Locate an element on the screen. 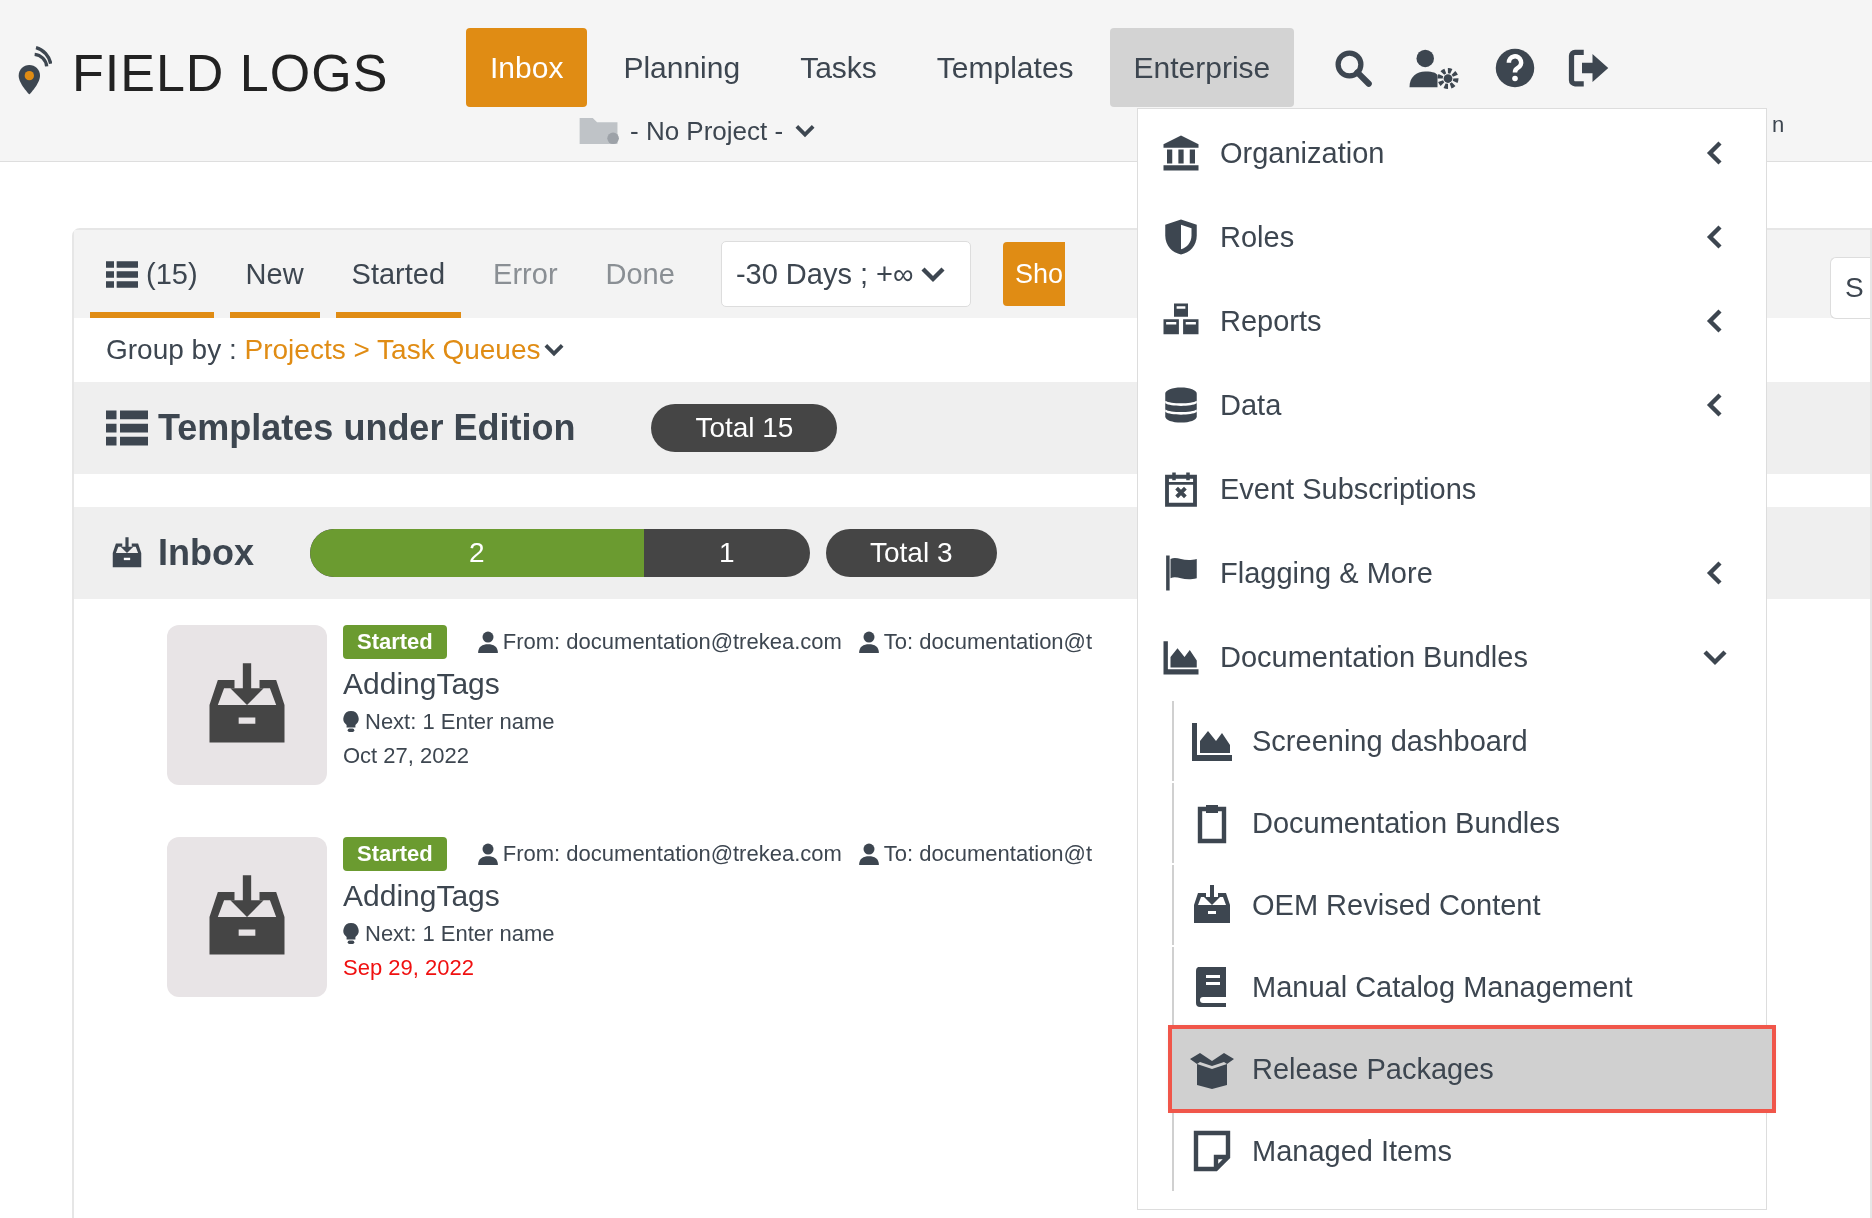 Image resolution: width=1872 pixels, height=1218 pixels. submenu-item: OEM Revised Content is located at coordinates (1469, 905).